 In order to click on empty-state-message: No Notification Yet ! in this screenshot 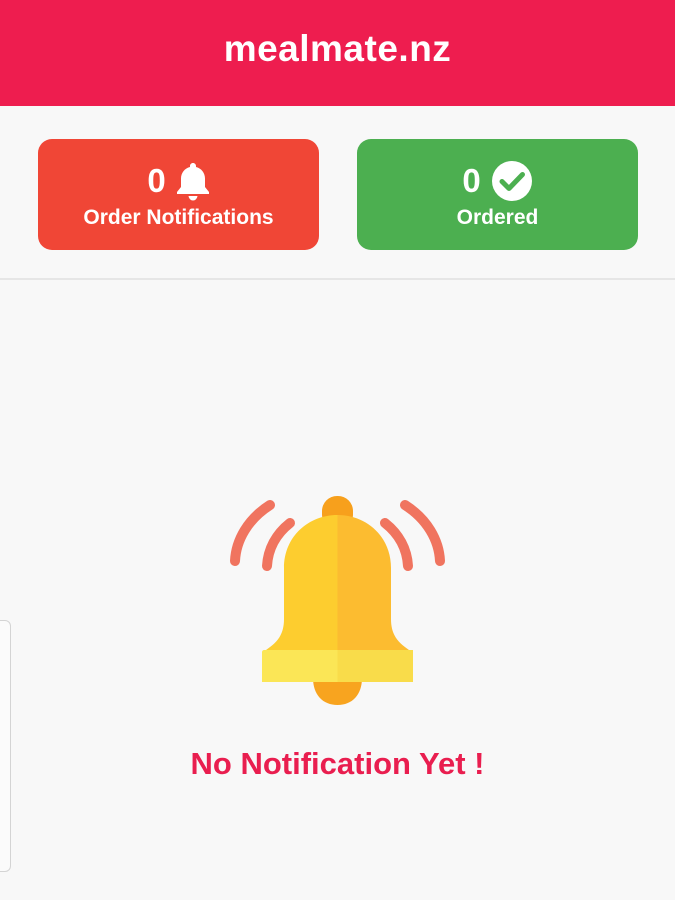, I will do `click(337, 763)`.